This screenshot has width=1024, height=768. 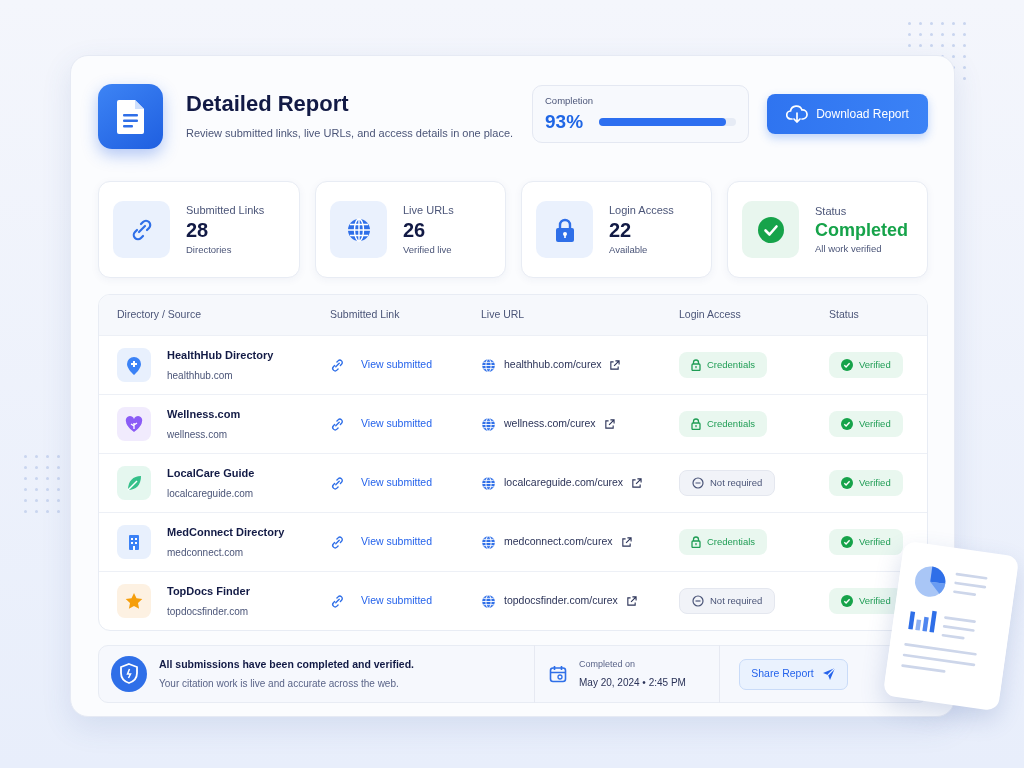 What do you see at coordinates (797, 113) in the screenshot?
I see `cloud-download-icon` at bounding box center [797, 113].